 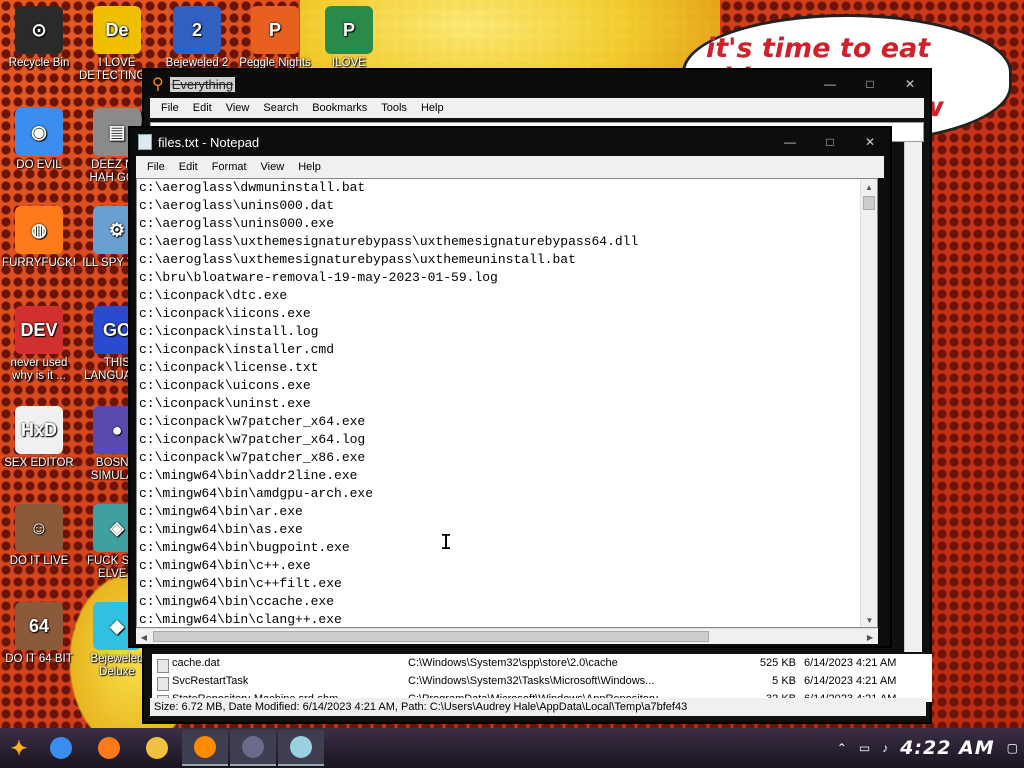 I want to click on everything-icon, so click(x=205, y=747).